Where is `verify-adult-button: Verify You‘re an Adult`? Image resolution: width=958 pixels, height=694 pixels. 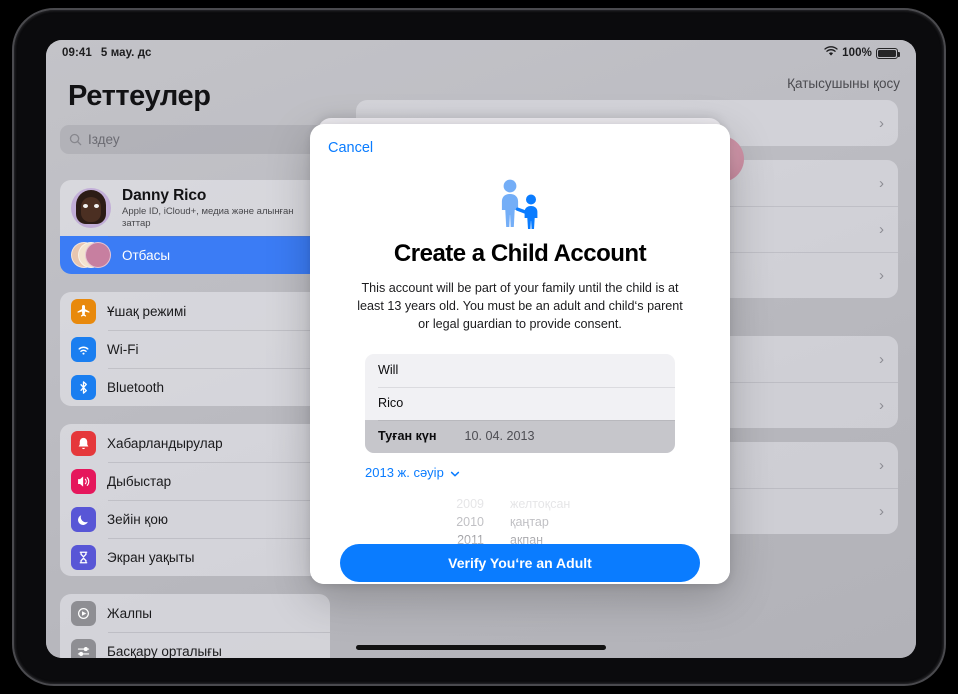 verify-adult-button: Verify You‘re an Adult is located at coordinates (520, 563).